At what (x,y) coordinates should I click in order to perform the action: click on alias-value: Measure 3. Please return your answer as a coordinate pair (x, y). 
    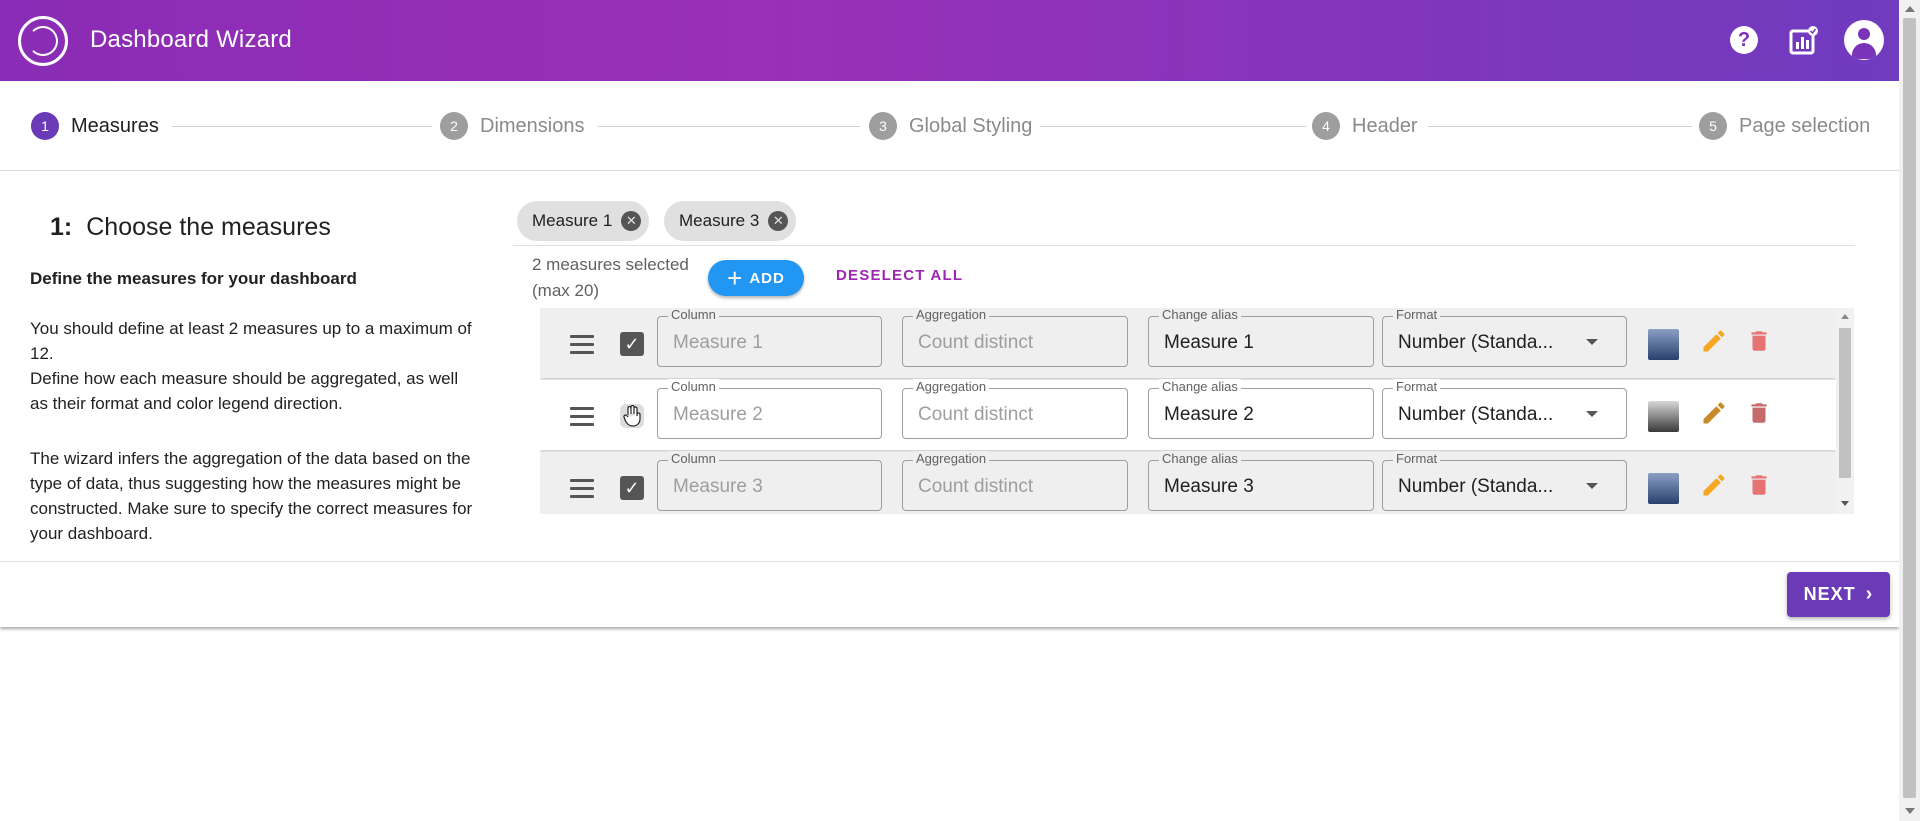
    Looking at the image, I should click on (1209, 486).